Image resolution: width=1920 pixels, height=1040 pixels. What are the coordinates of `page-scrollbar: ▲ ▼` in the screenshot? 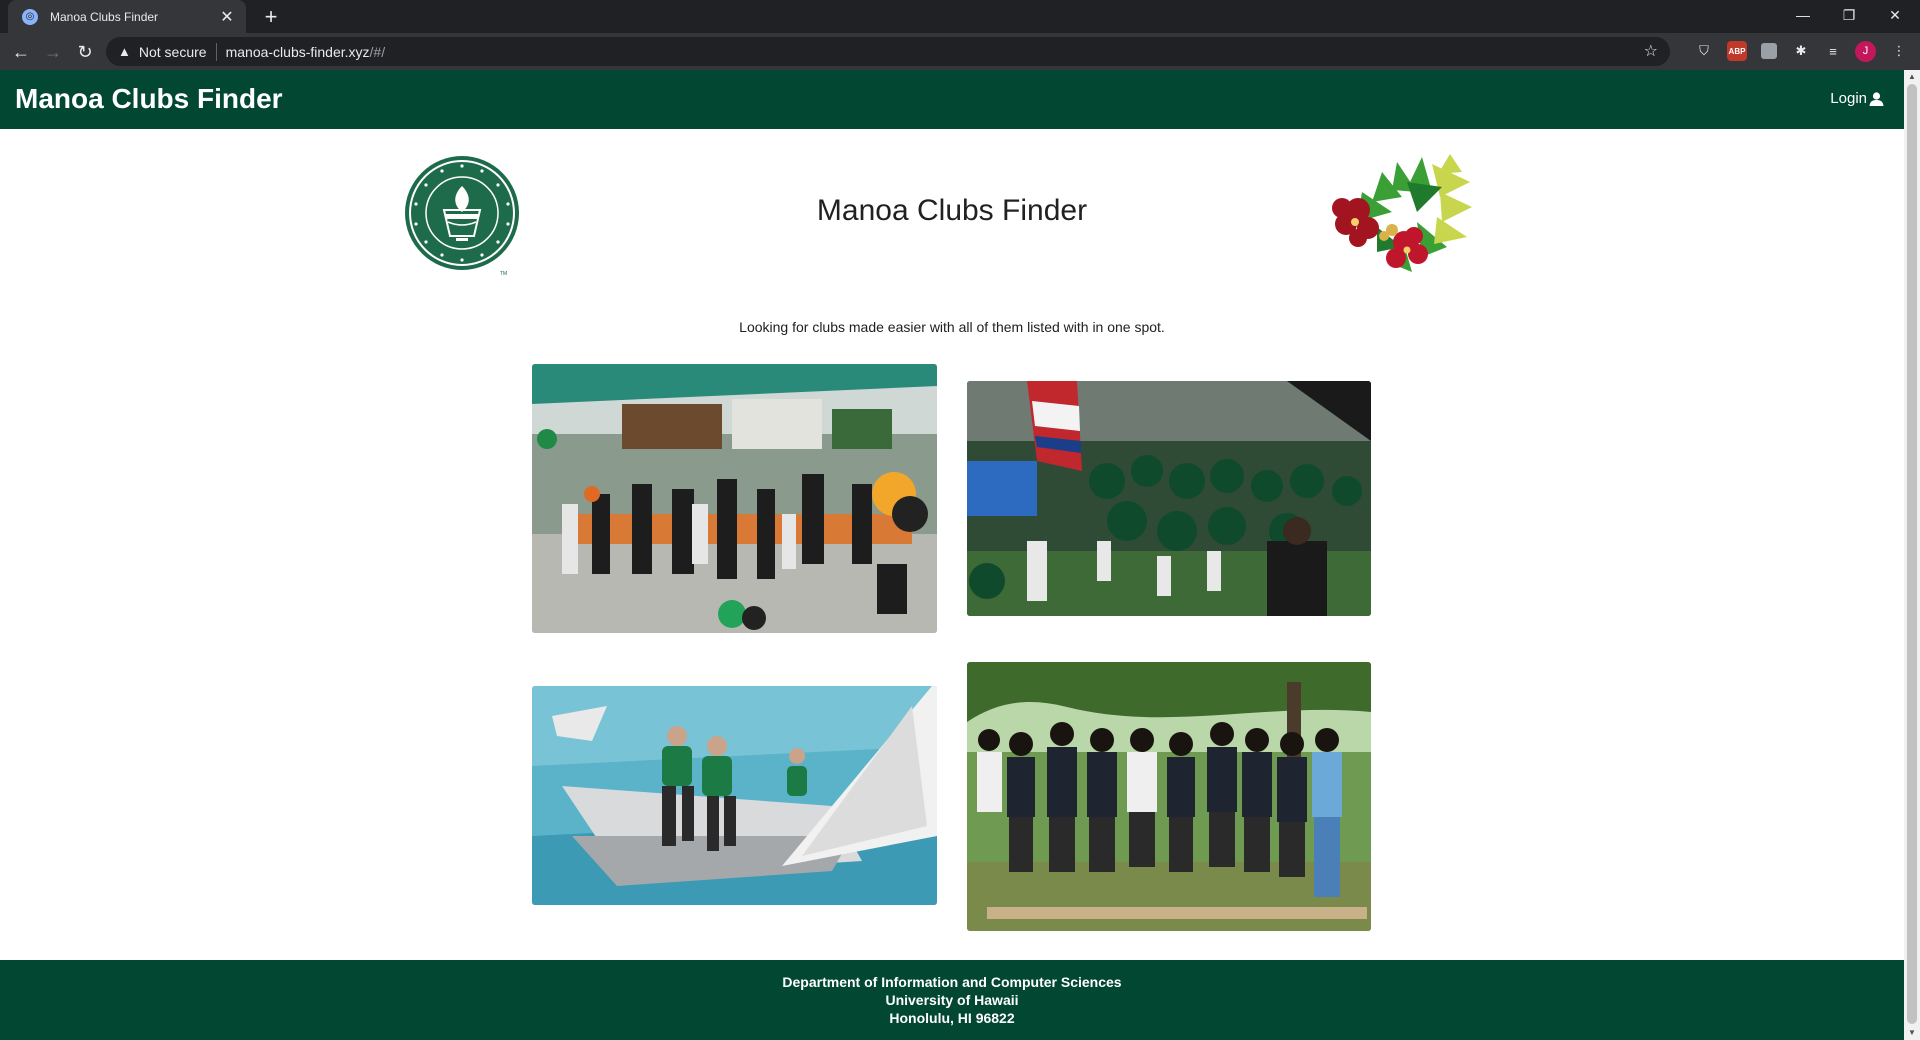 It's located at (1912, 555).